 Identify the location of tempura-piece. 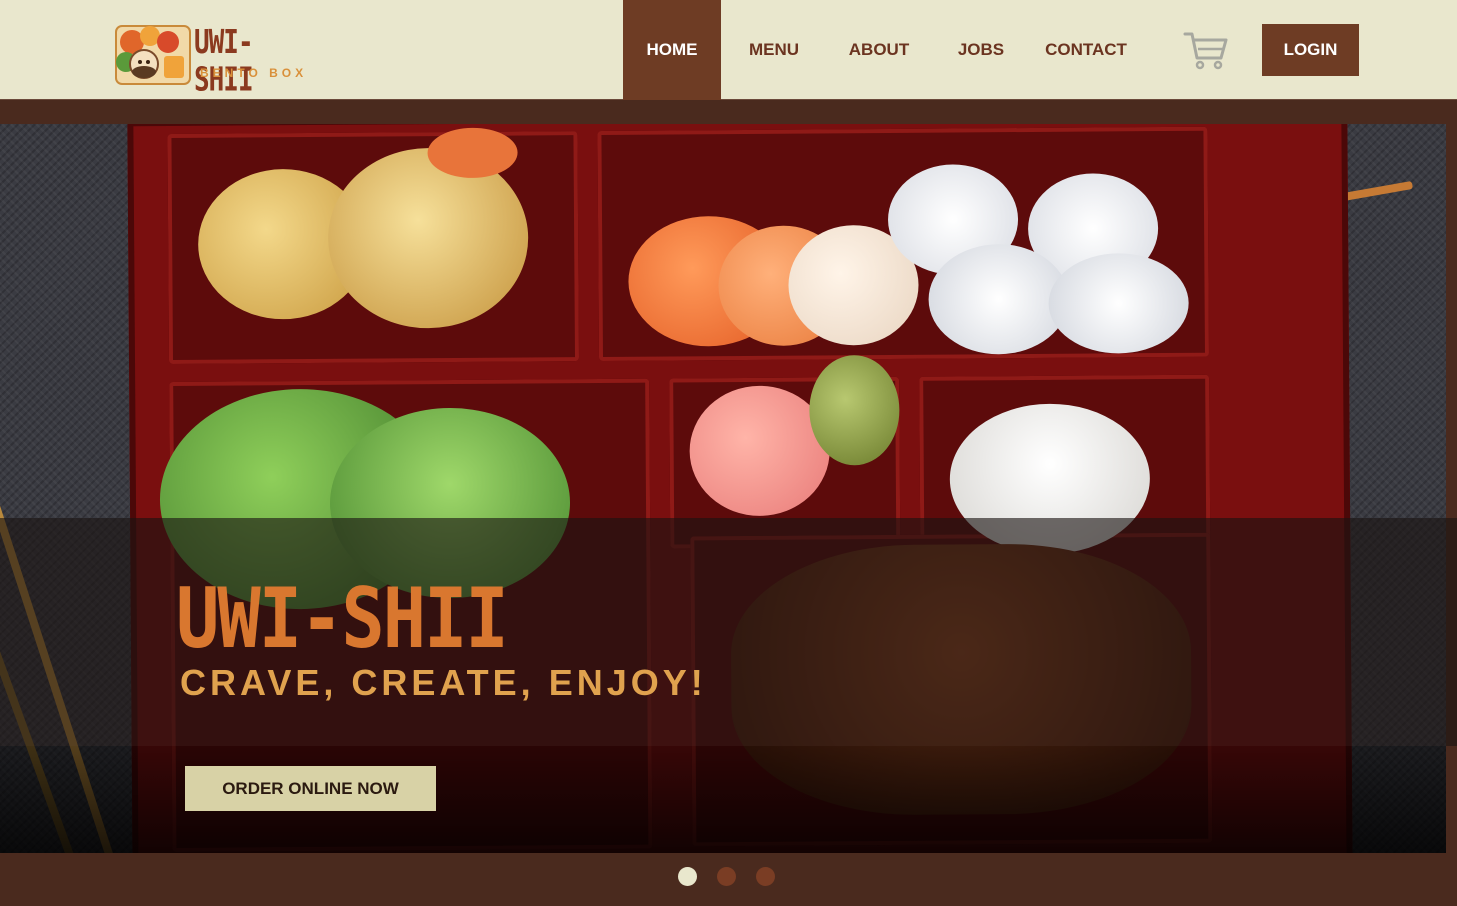
(428, 238).